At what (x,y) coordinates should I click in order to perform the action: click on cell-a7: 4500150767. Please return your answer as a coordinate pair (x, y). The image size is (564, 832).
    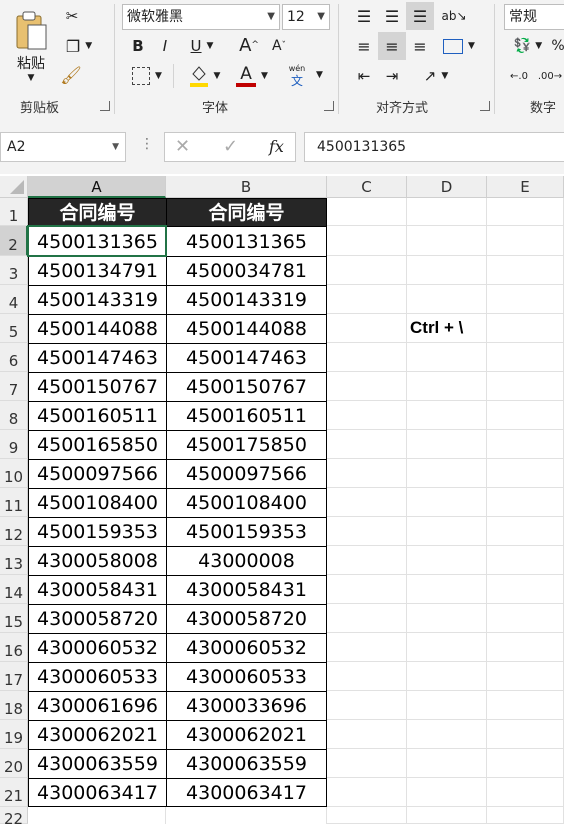
    Looking at the image, I should click on (97, 386).